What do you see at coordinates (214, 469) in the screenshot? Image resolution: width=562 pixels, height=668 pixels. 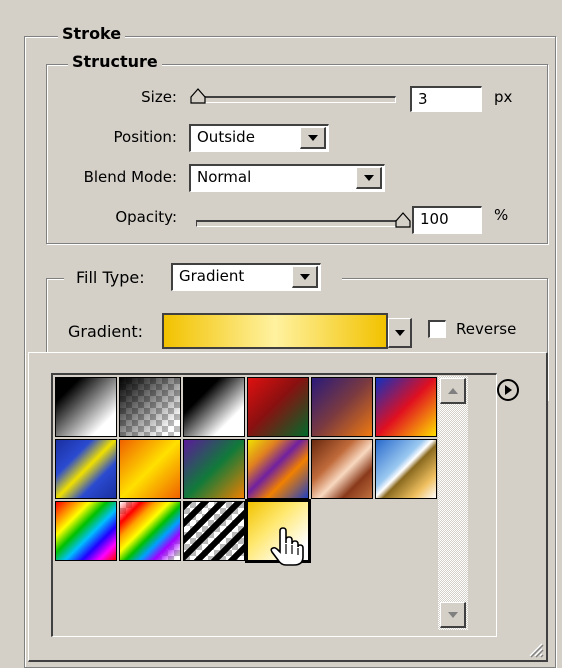 I see `gradient-swatch-violet-green-orange` at bounding box center [214, 469].